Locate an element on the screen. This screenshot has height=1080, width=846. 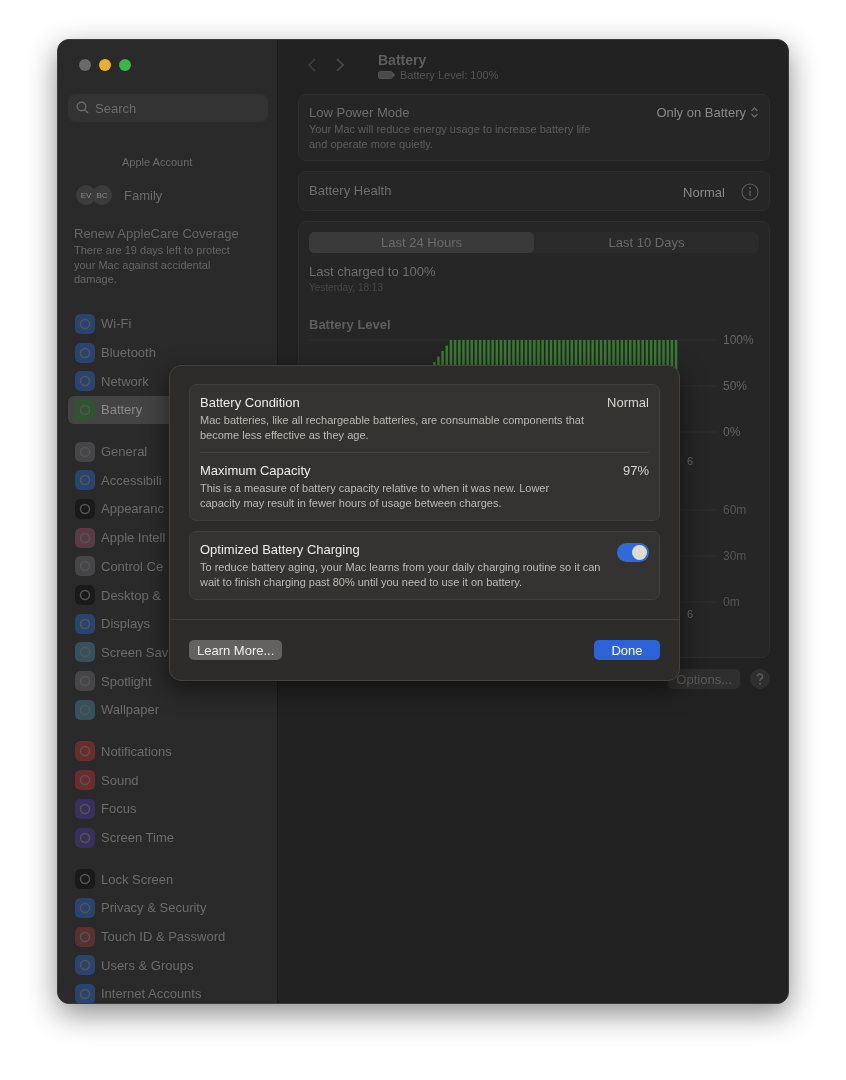
sidebar-label: Screen Sav is located at coordinates (135, 652).